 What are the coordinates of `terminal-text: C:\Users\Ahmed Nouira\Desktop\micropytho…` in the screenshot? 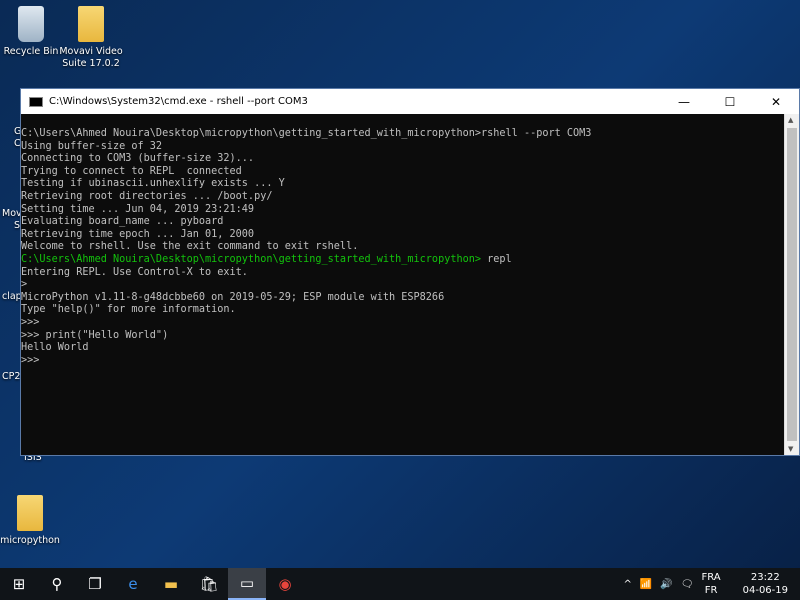 It's located at (306, 133).